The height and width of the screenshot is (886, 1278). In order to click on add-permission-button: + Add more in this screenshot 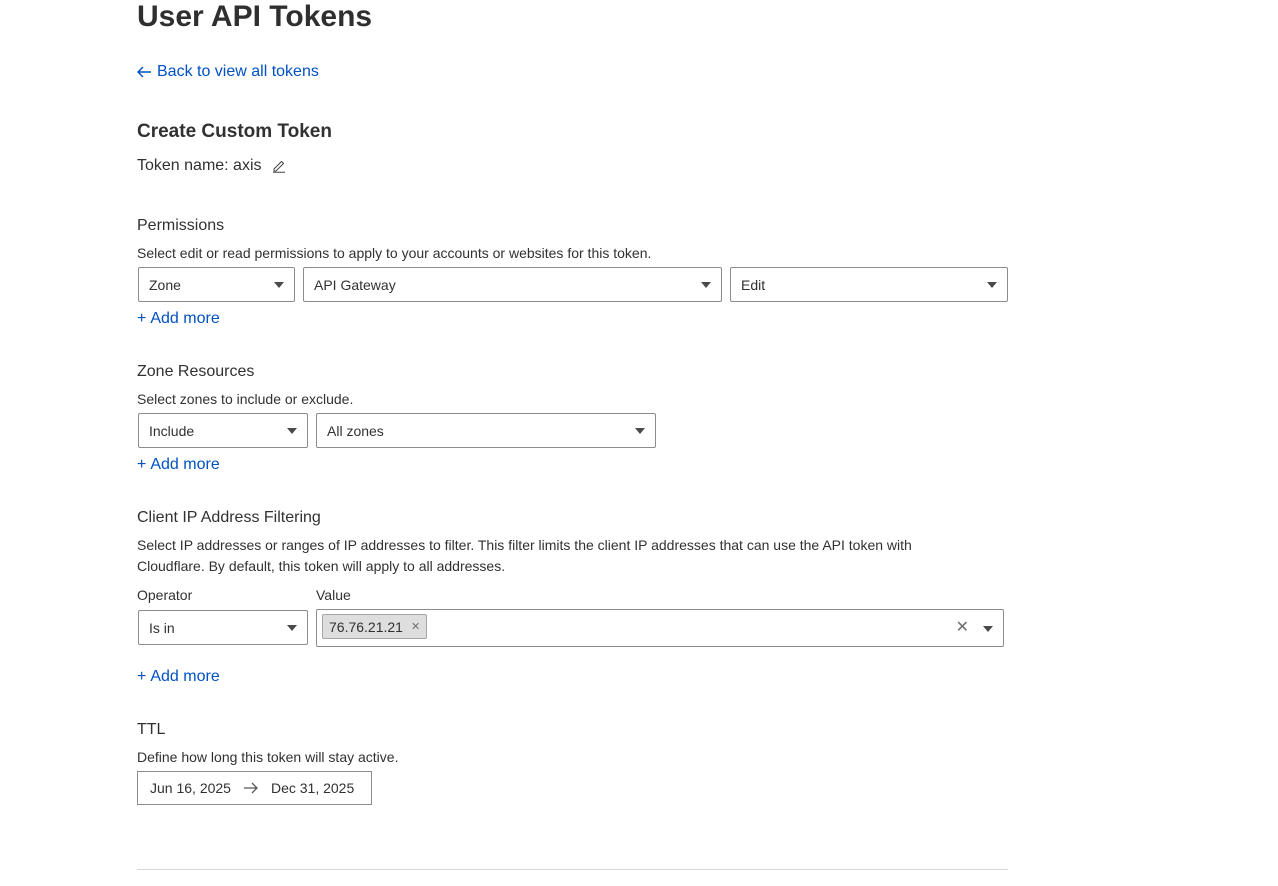, I will do `click(178, 319)`.